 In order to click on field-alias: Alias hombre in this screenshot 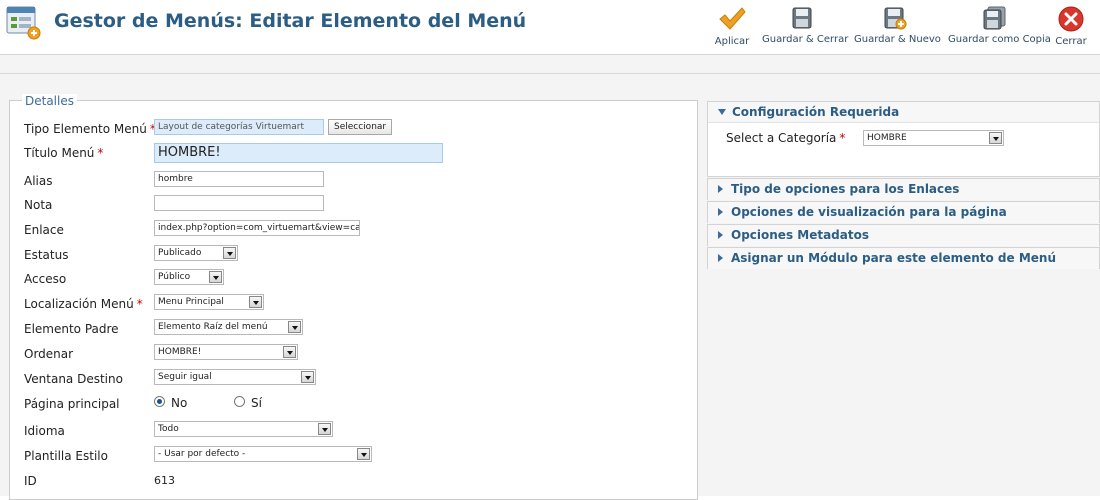, I will do `click(354, 181)`.